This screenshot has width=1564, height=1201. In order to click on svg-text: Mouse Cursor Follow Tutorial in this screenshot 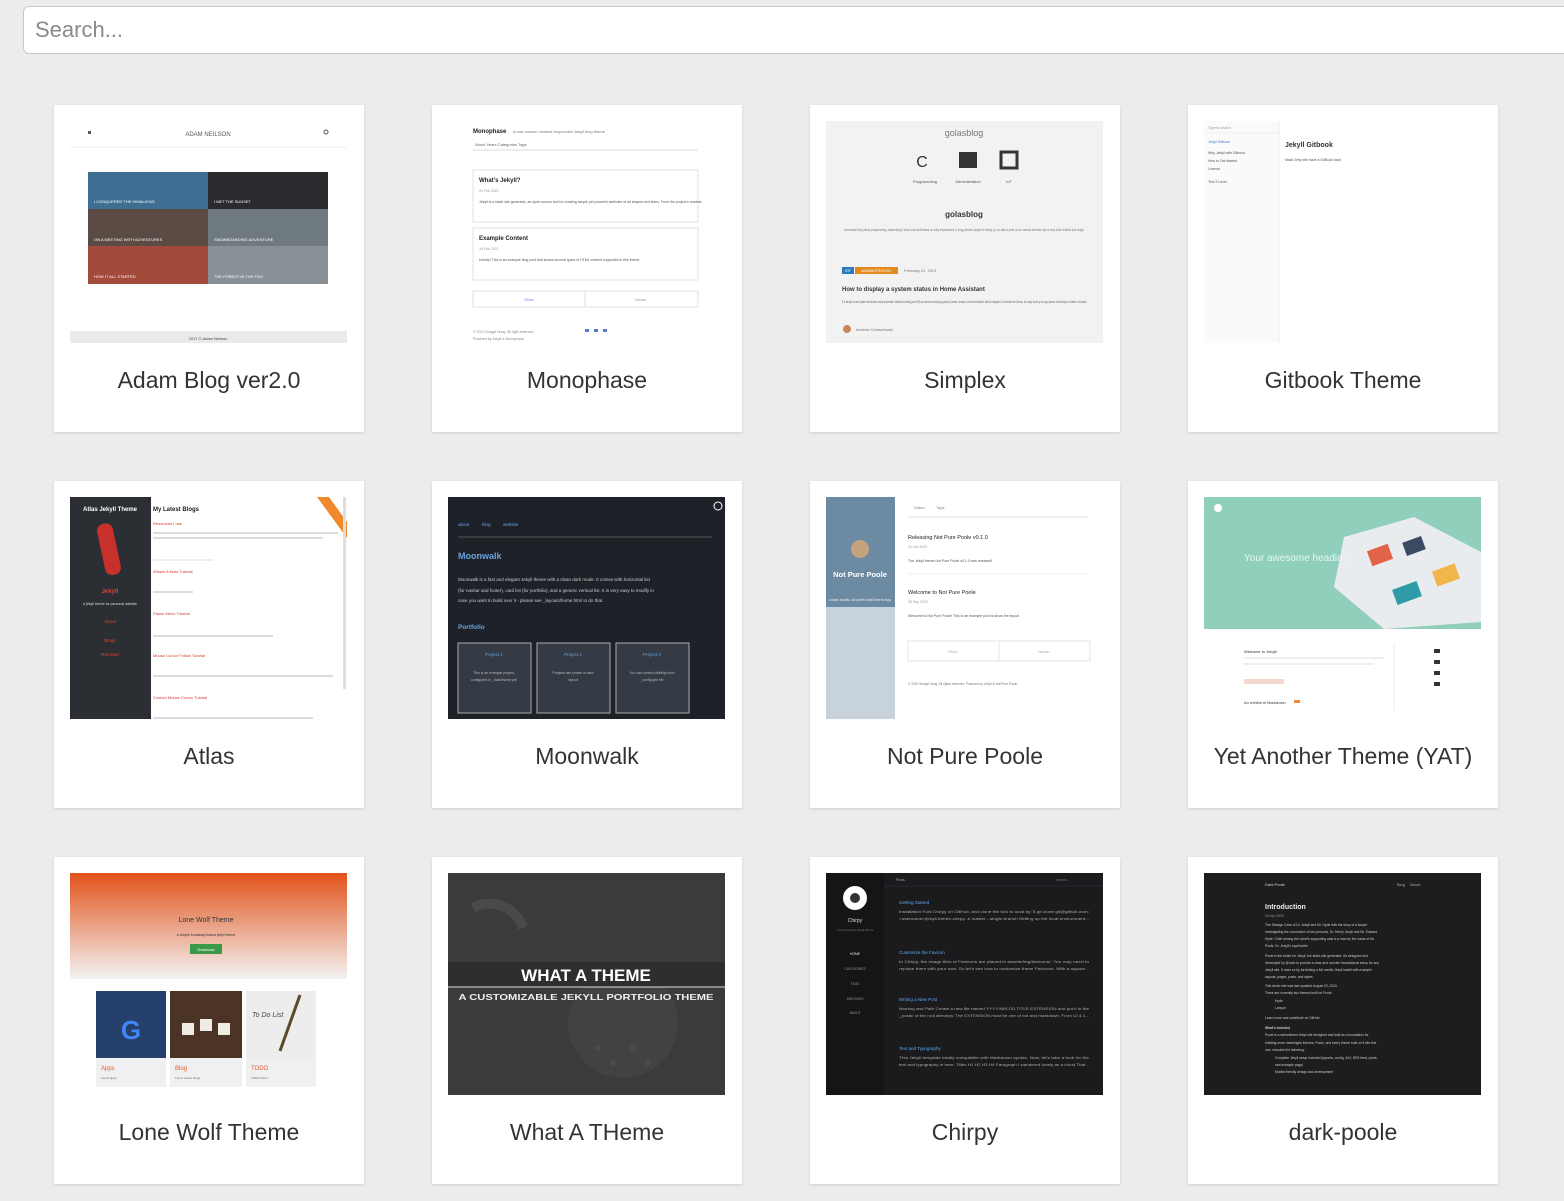, I will do `click(179, 655)`.